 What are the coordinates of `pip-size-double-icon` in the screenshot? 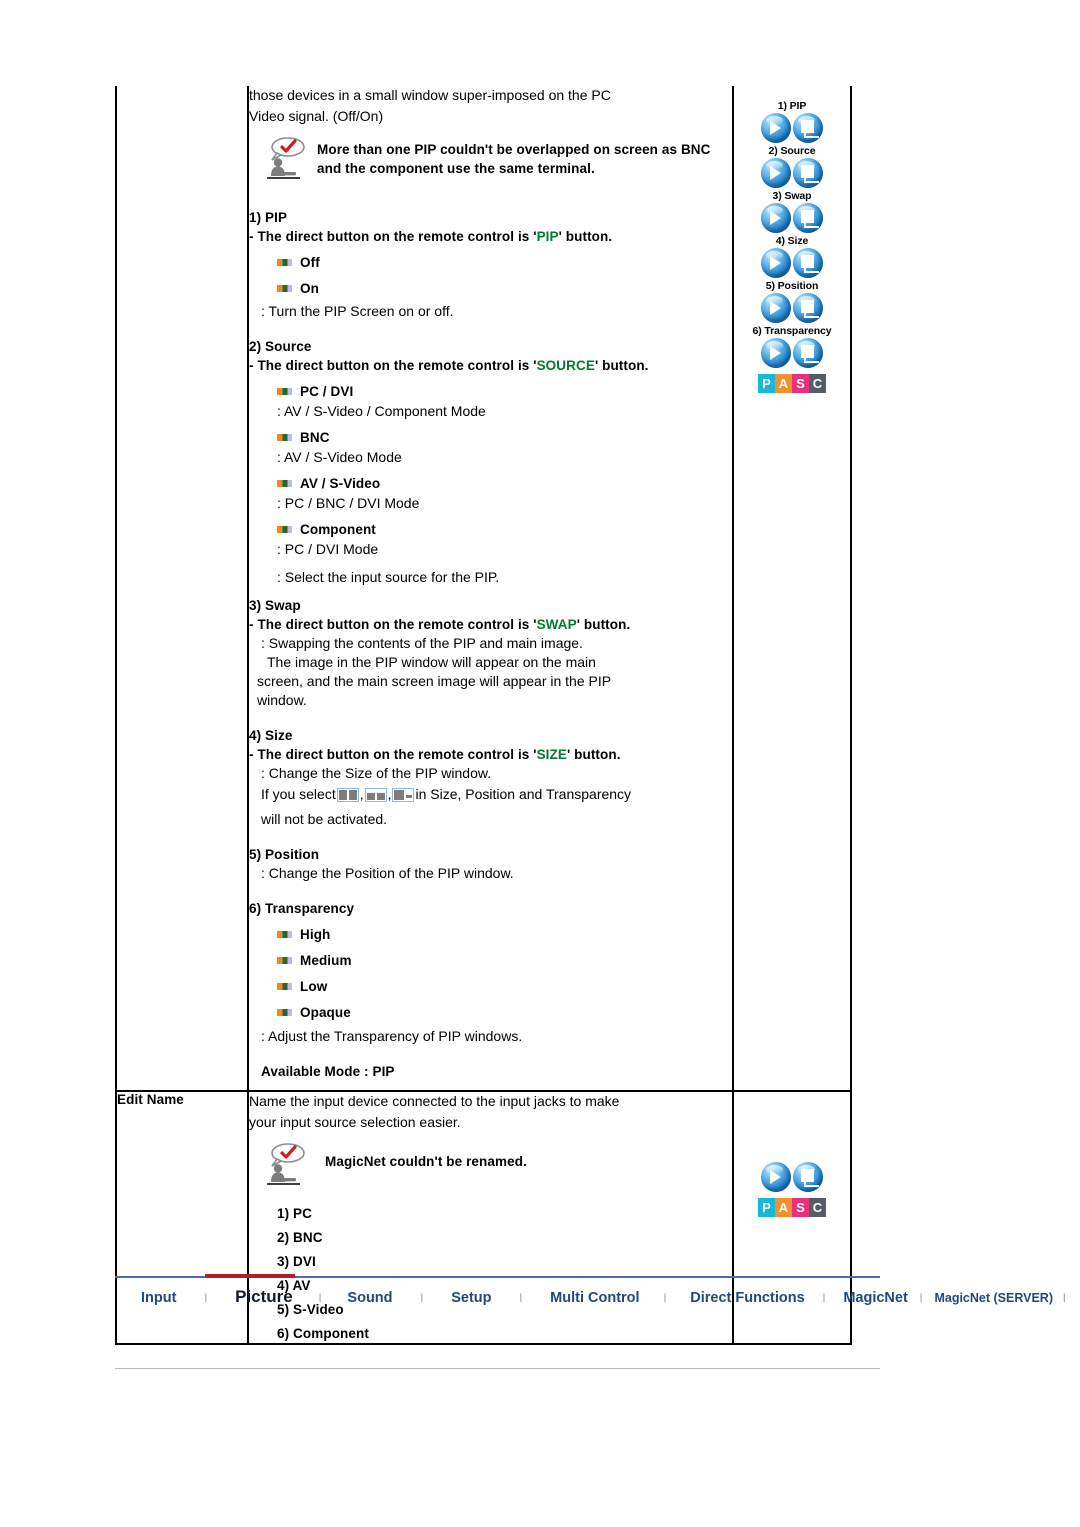 It's located at (347, 794).